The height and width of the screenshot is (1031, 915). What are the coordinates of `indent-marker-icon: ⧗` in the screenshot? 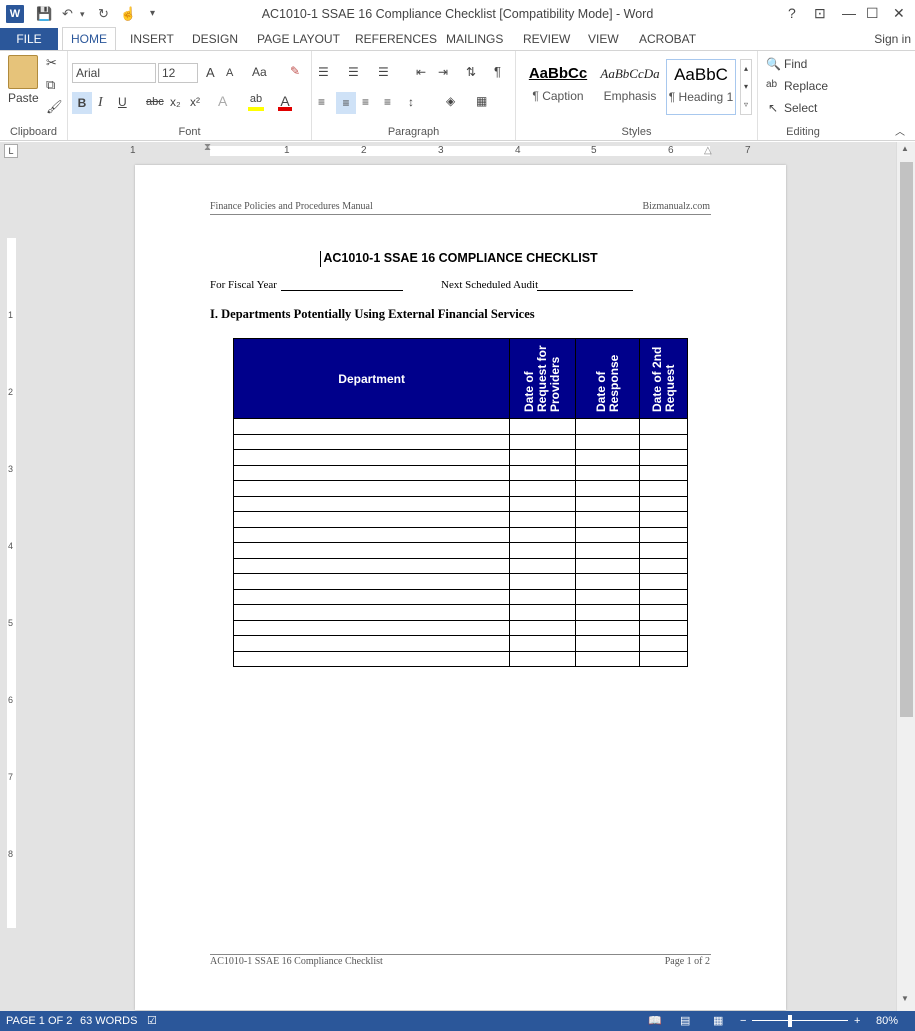 It's located at (207, 147).